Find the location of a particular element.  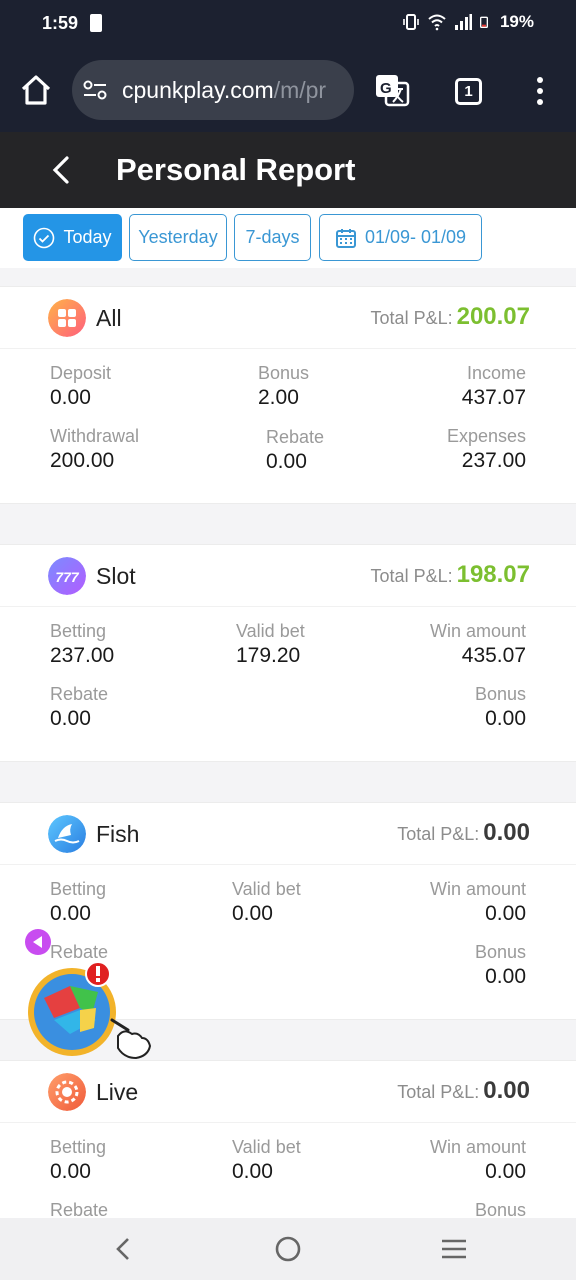

more-menu-icon is located at coordinates (540, 91).